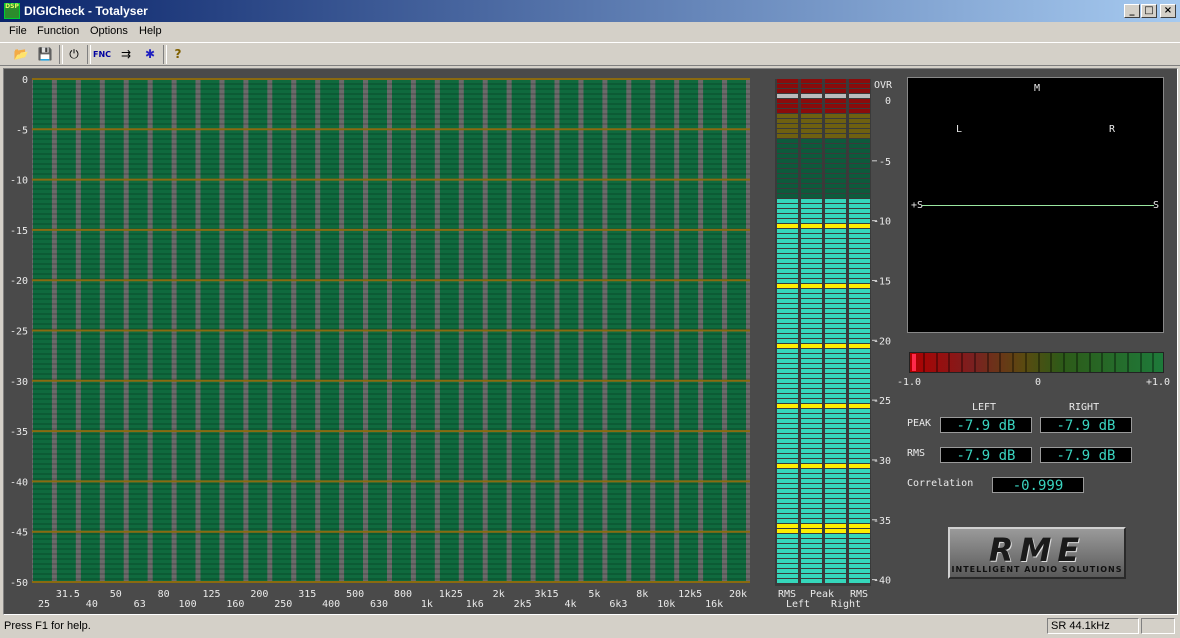  I want to click on peak-right-display: -7.9 dB, so click(1086, 425).